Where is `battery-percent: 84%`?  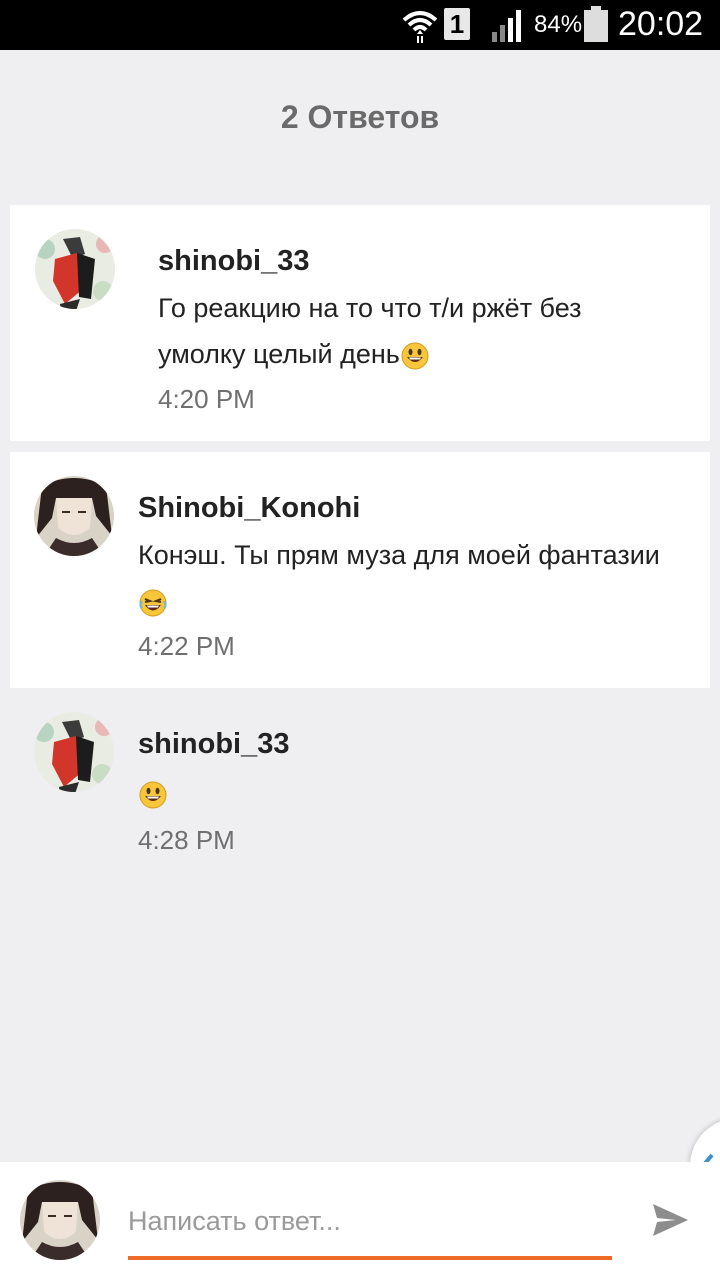
battery-percent: 84% is located at coordinates (558, 24).